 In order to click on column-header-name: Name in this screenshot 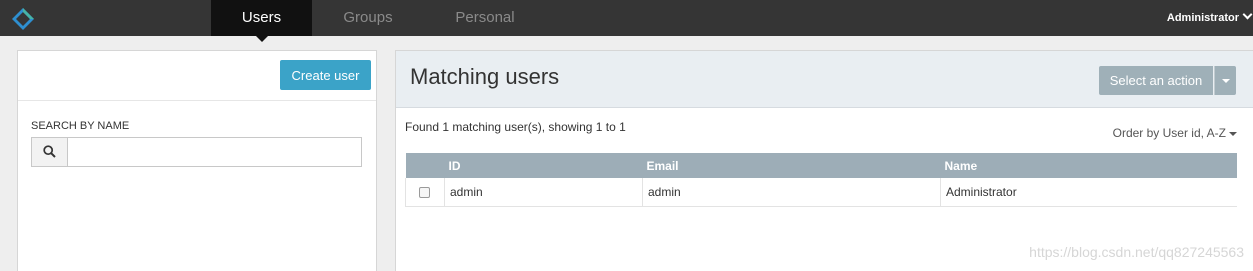, I will do `click(1088, 165)`.